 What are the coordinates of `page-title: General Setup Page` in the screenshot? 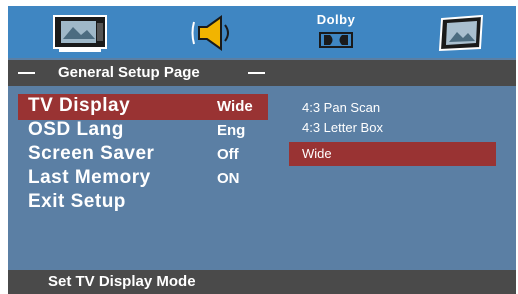 It's located at (129, 72).